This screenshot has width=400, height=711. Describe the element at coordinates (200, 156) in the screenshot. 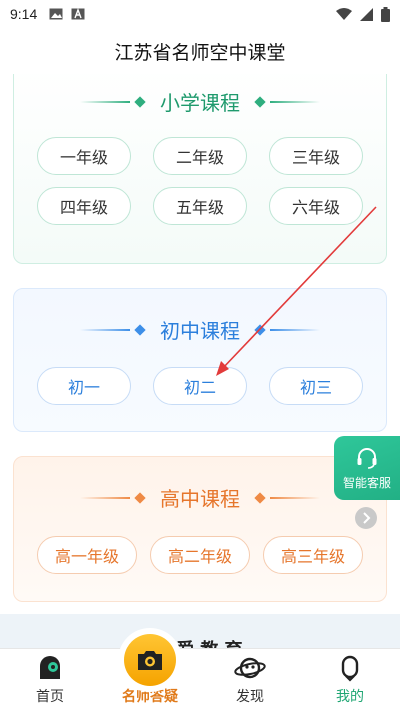

I see `grade-button-2: 二年级` at that location.